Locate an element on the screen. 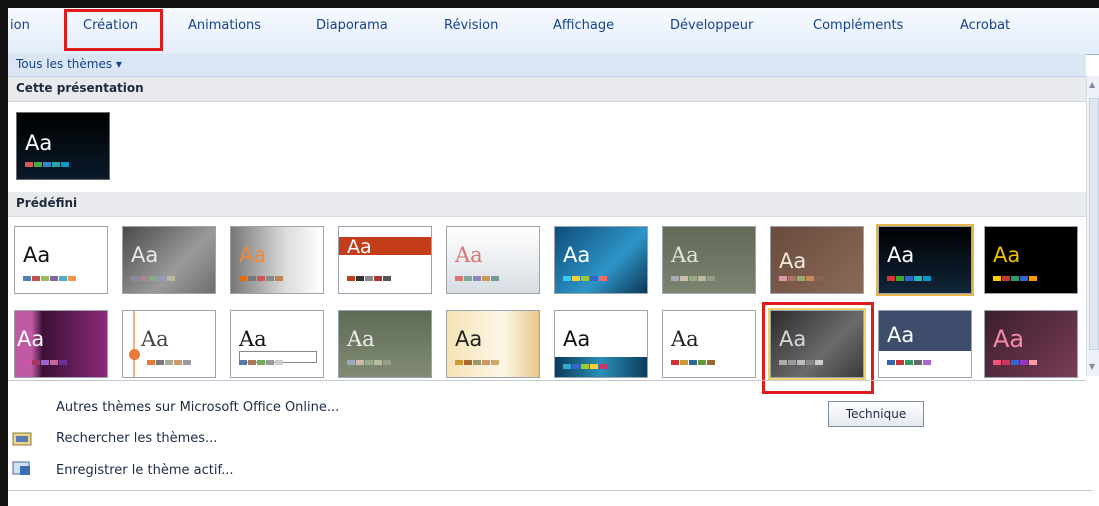  gallery-scrollbar: ▲ ▼ is located at coordinates (1092, 226).